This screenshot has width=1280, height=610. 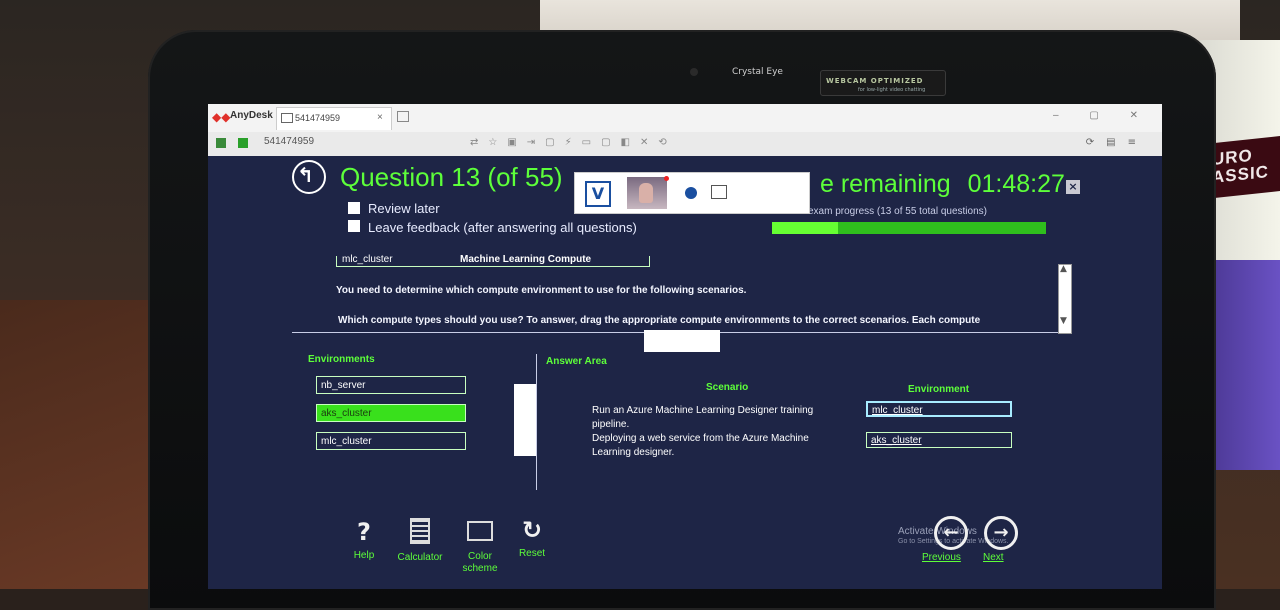 What do you see at coordinates (1240, 166) in the screenshot?
I see `mug-text: URO ASSIC` at bounding box center [1240, 166].